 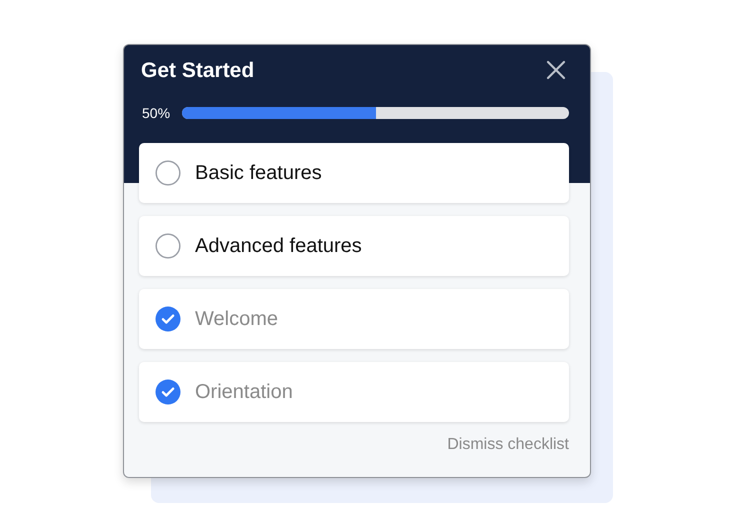 What do you see at coordinates (156, 113) in the screenshot?
I see `progress-percent: 50%` at bounding box center [156, 113].